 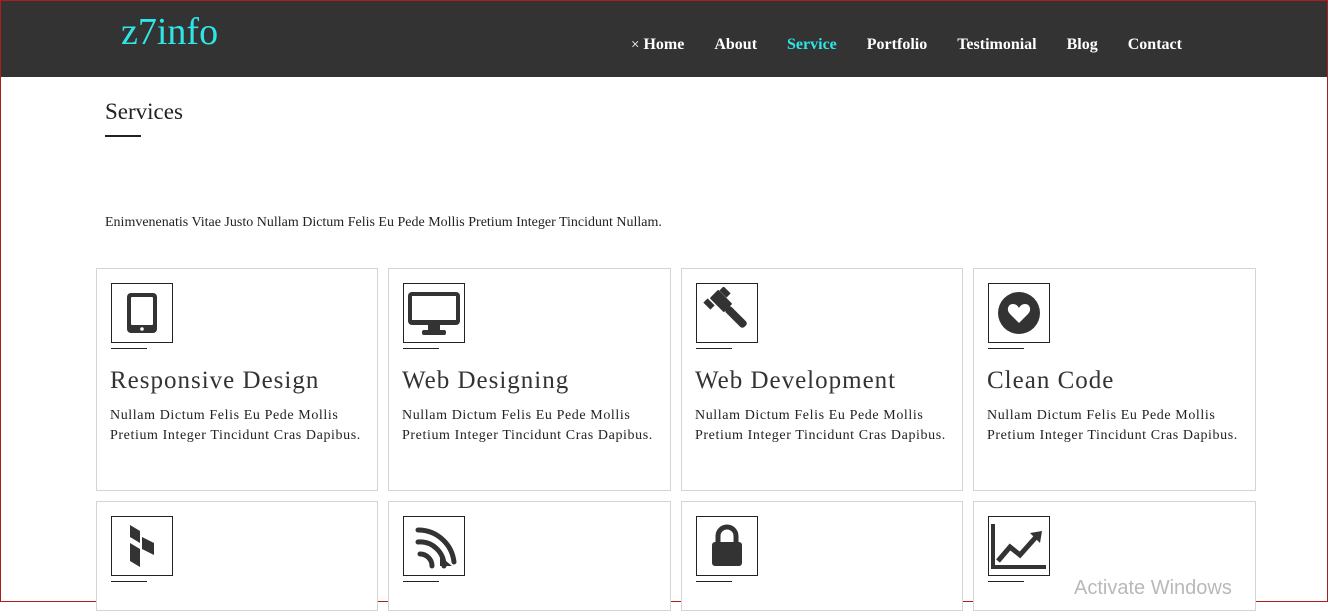 What do you see at coordinates (1155, 45) in the screenshot?
I see `nav-contact: Contact` at bounding box center [1155, 45].